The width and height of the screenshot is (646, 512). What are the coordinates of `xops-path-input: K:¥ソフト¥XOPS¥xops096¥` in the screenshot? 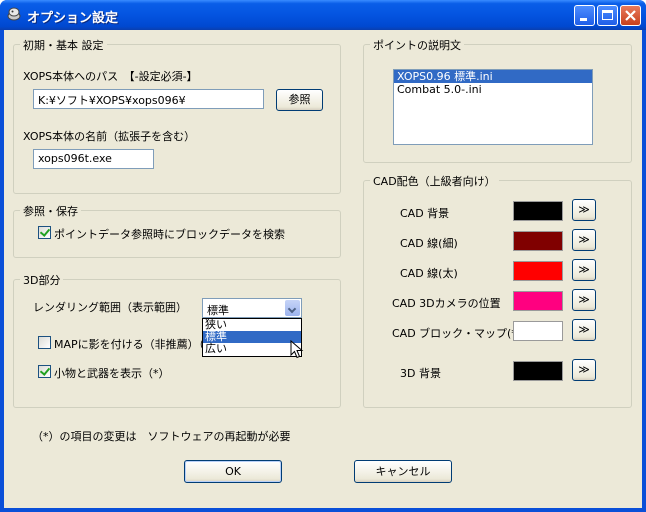 It's located at (148, 99).